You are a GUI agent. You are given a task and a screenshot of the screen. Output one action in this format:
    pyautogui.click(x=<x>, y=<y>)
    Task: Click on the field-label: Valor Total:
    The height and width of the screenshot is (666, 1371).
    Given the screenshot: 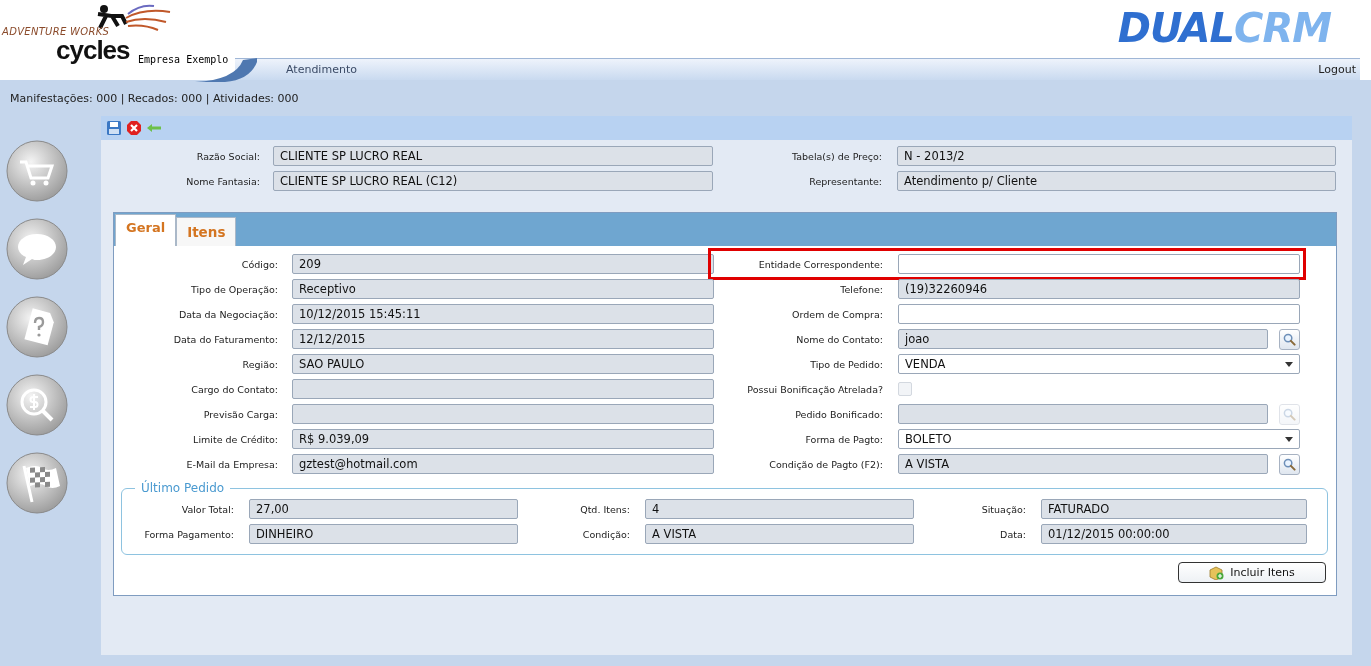 What is the action you would take?
    pyautogui.click(x=207, y=509)
    